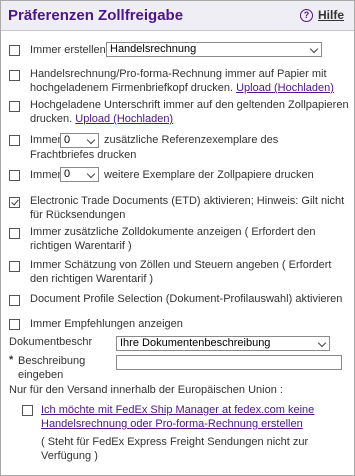 Image resolution: width=355 pixels, height=476 pixels. I want to click on recommendations-checkbox, so click(14, 324).